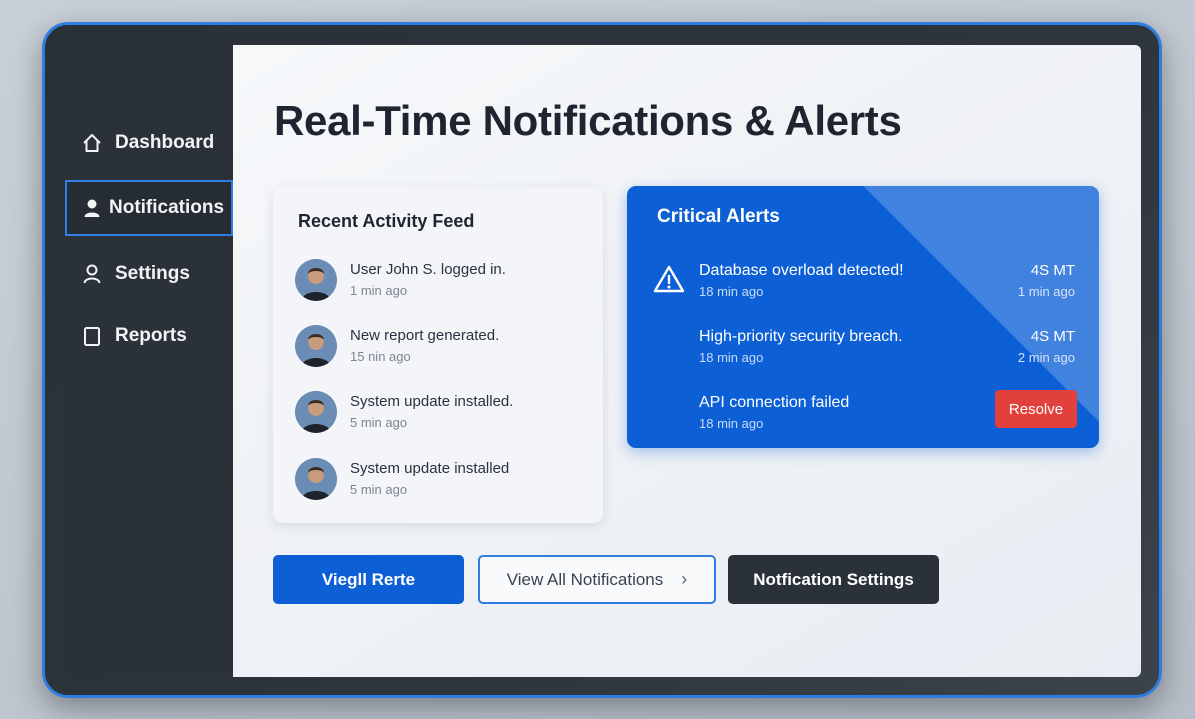  What do you see at coordinates (833, 579) in the screenshot?
I see `notification-settings-button: Notfication Settings` at bounding box center [833, 579].